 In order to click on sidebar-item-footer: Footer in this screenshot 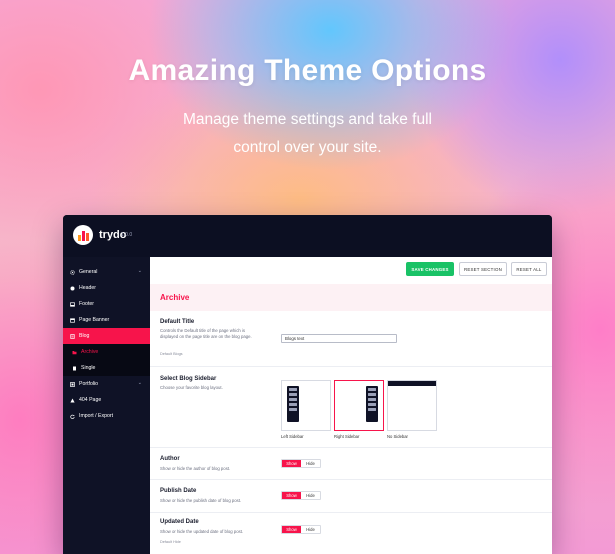, I will do `click(106, 304)`.